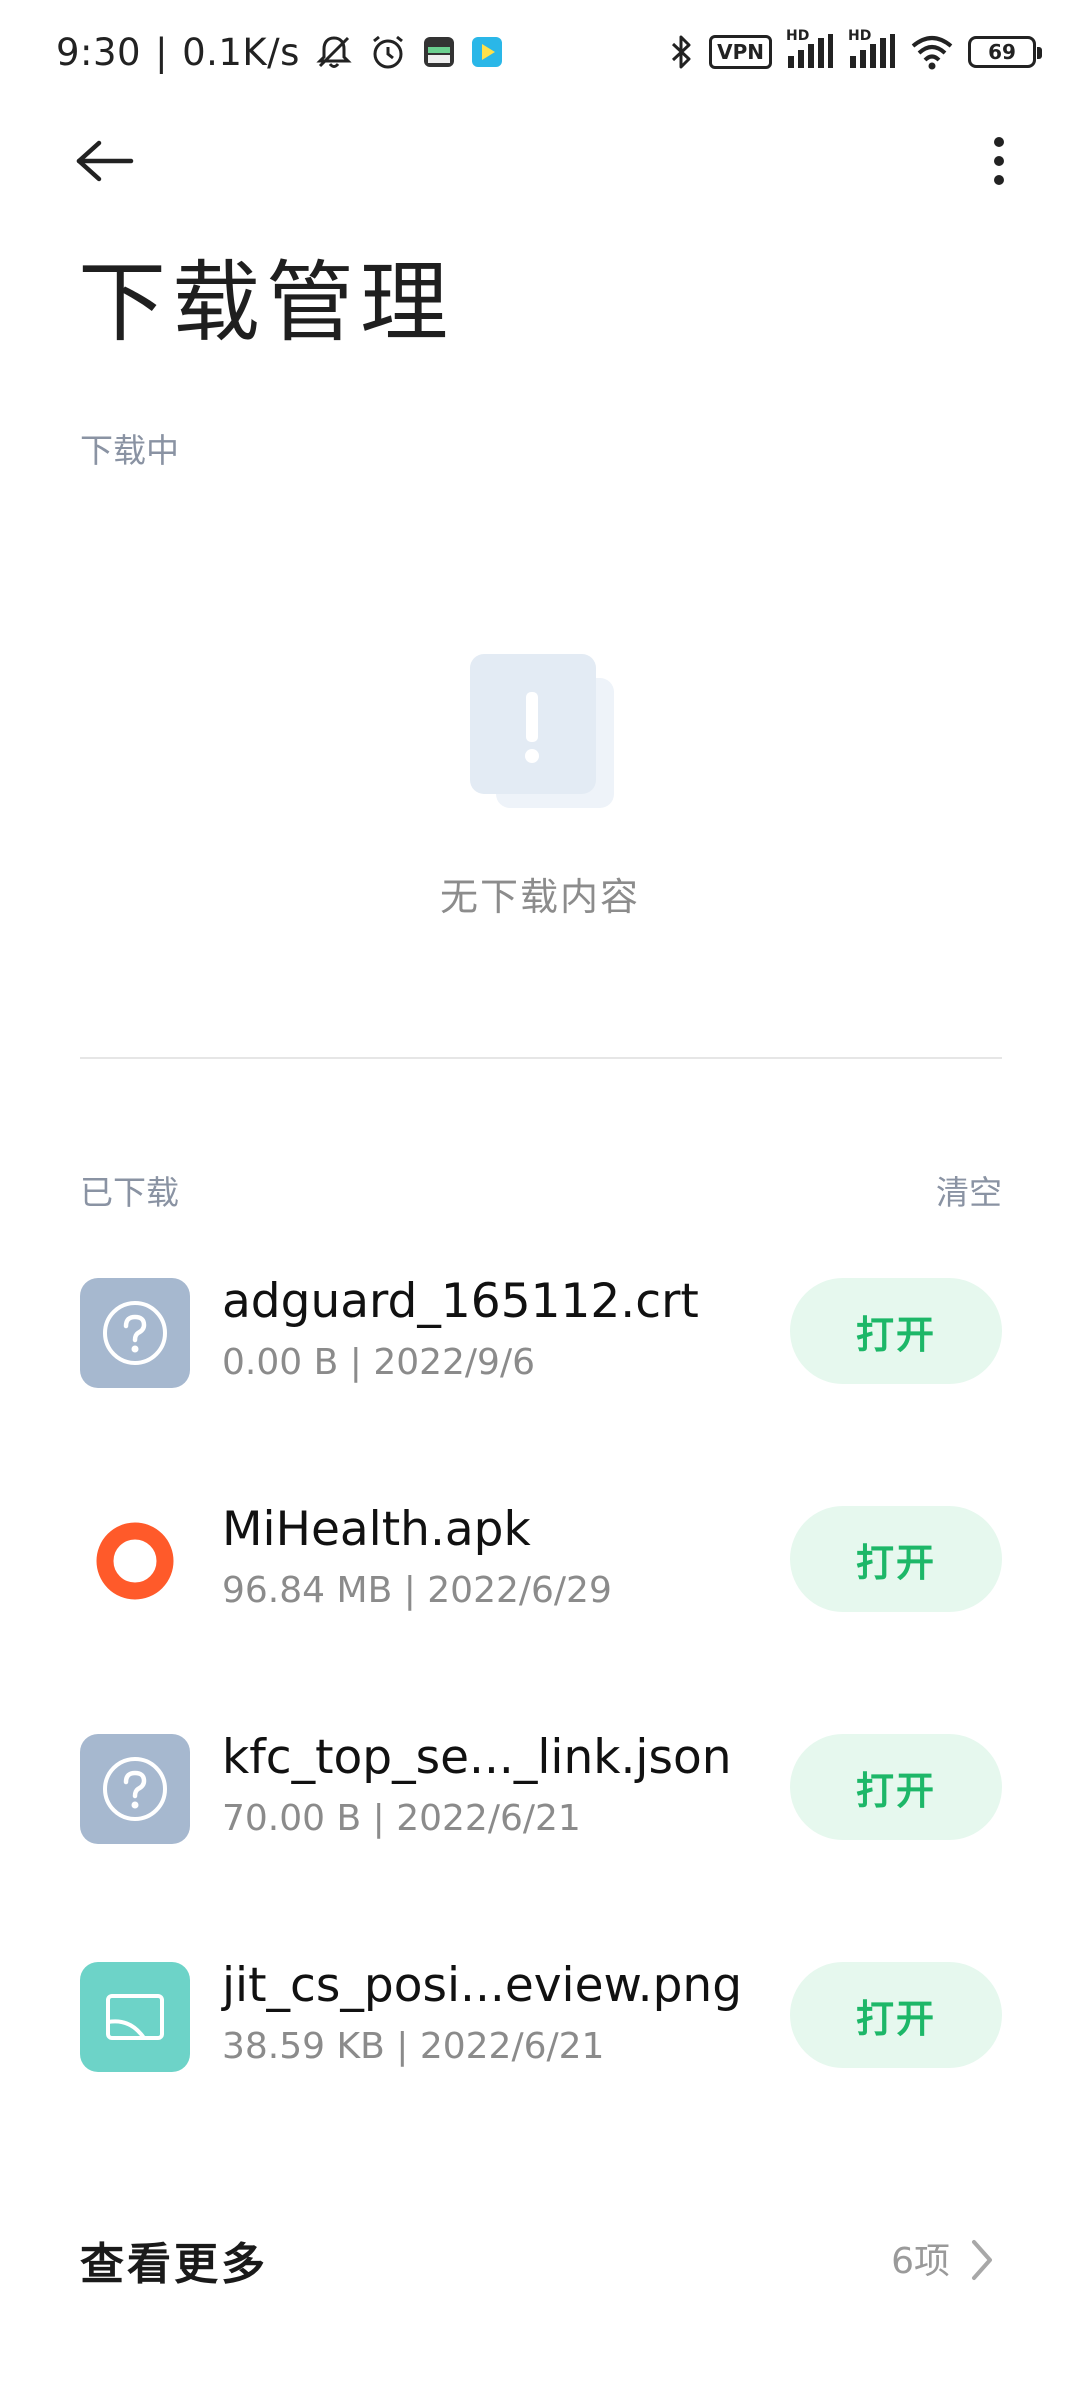  What do you see at coordinates (932, 52) in the screenshot?
I see `wifi-icon` at bounding box center [932, 52].